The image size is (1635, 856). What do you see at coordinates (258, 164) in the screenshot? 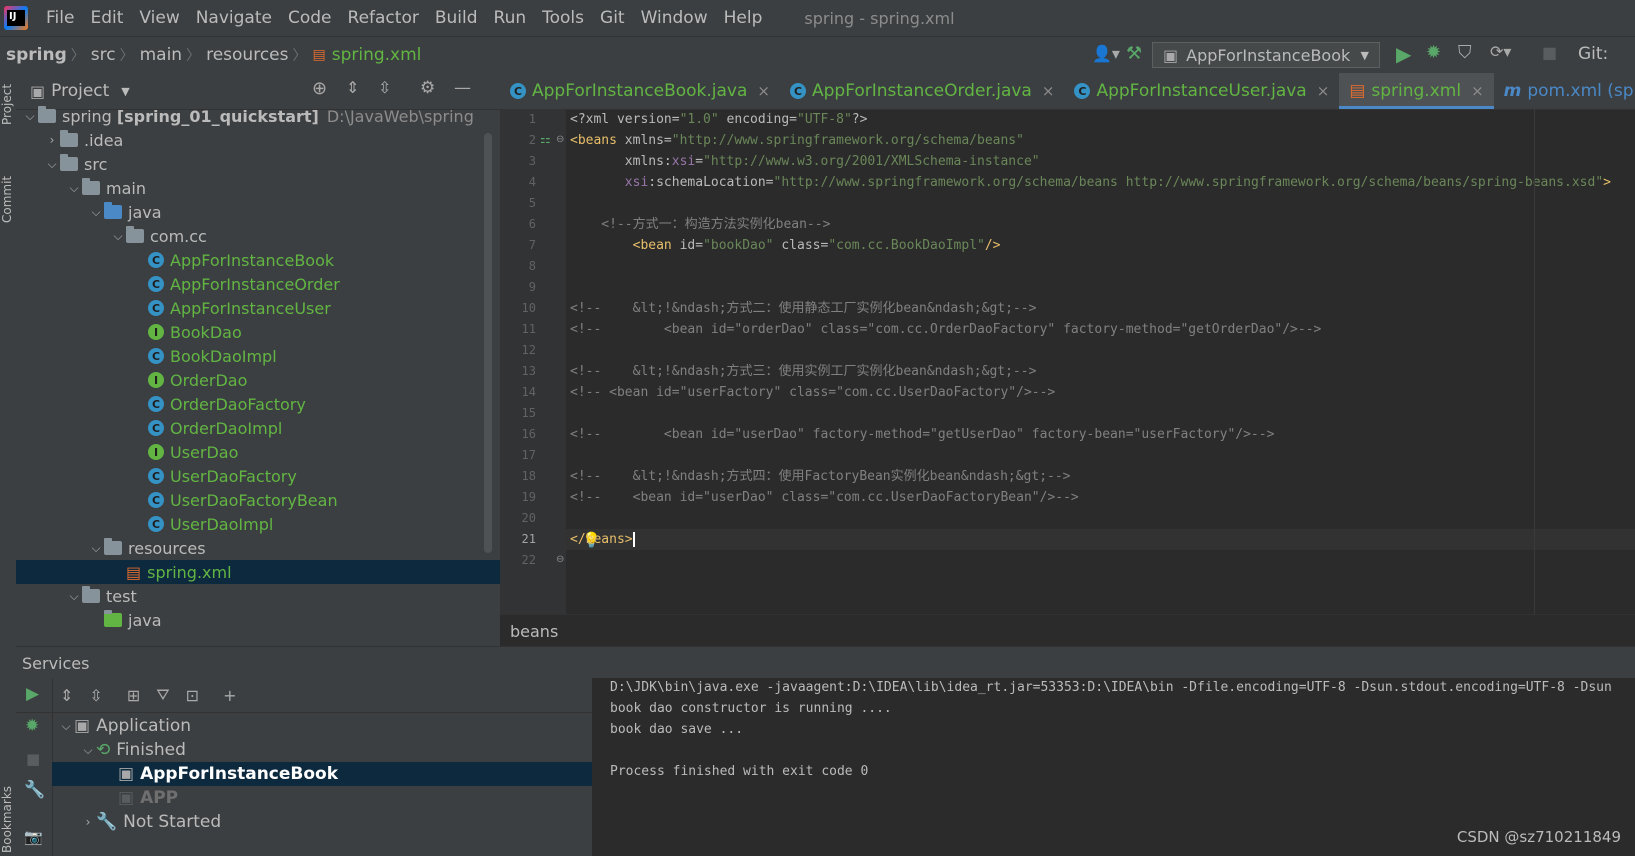
I see `tree-item: ⌵ src` at bounding box center [258, 164].